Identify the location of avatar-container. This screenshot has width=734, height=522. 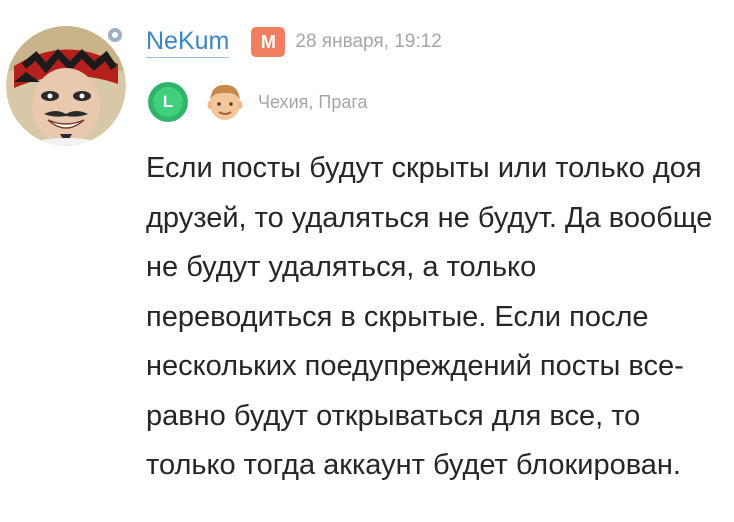
(66, 86).